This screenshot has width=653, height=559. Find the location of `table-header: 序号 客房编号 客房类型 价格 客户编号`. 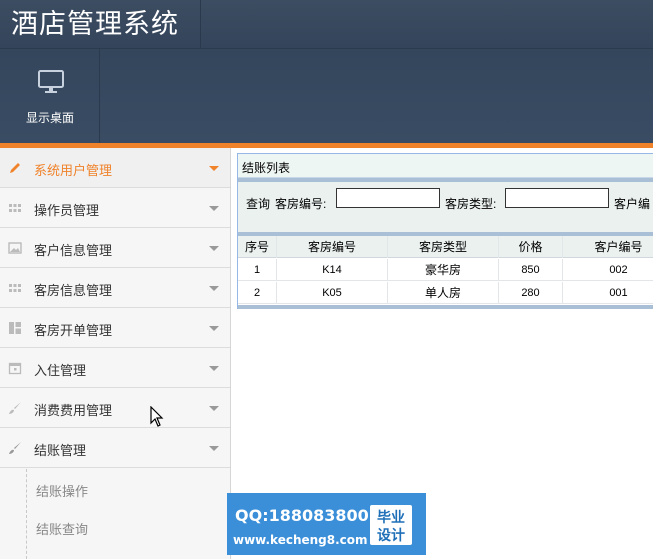

table-header: 序号 客房编号 客房类型 价格 客户编号 is located at coordinates (445, 247).